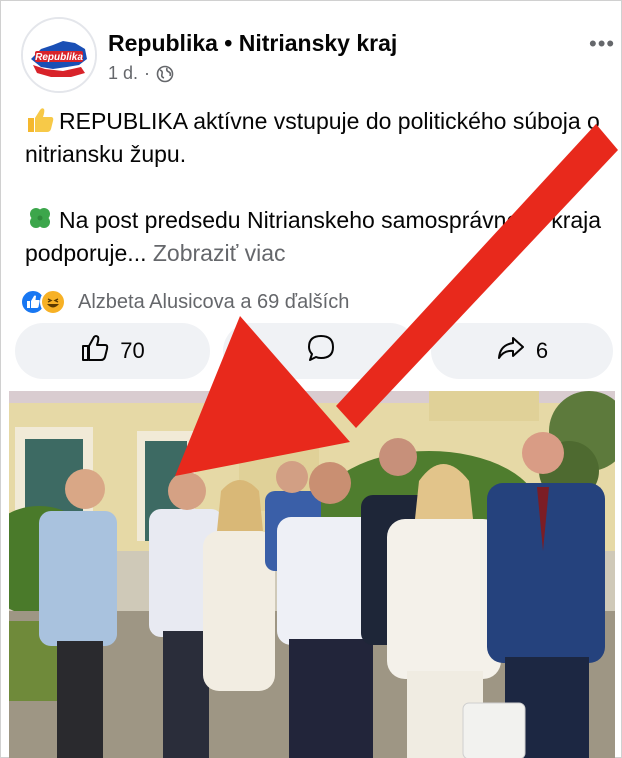 Image resolution: width=622 pixels, height=758 pixels. I want to click on see-more-link: Zobraziť viac, so click(219, 253).